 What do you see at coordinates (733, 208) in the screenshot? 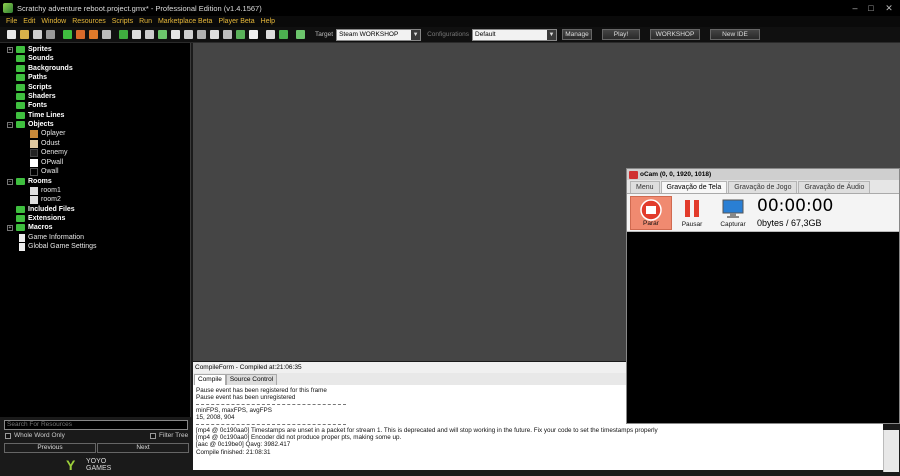
I see `monitor-icon` at bounding box center [733, 208].